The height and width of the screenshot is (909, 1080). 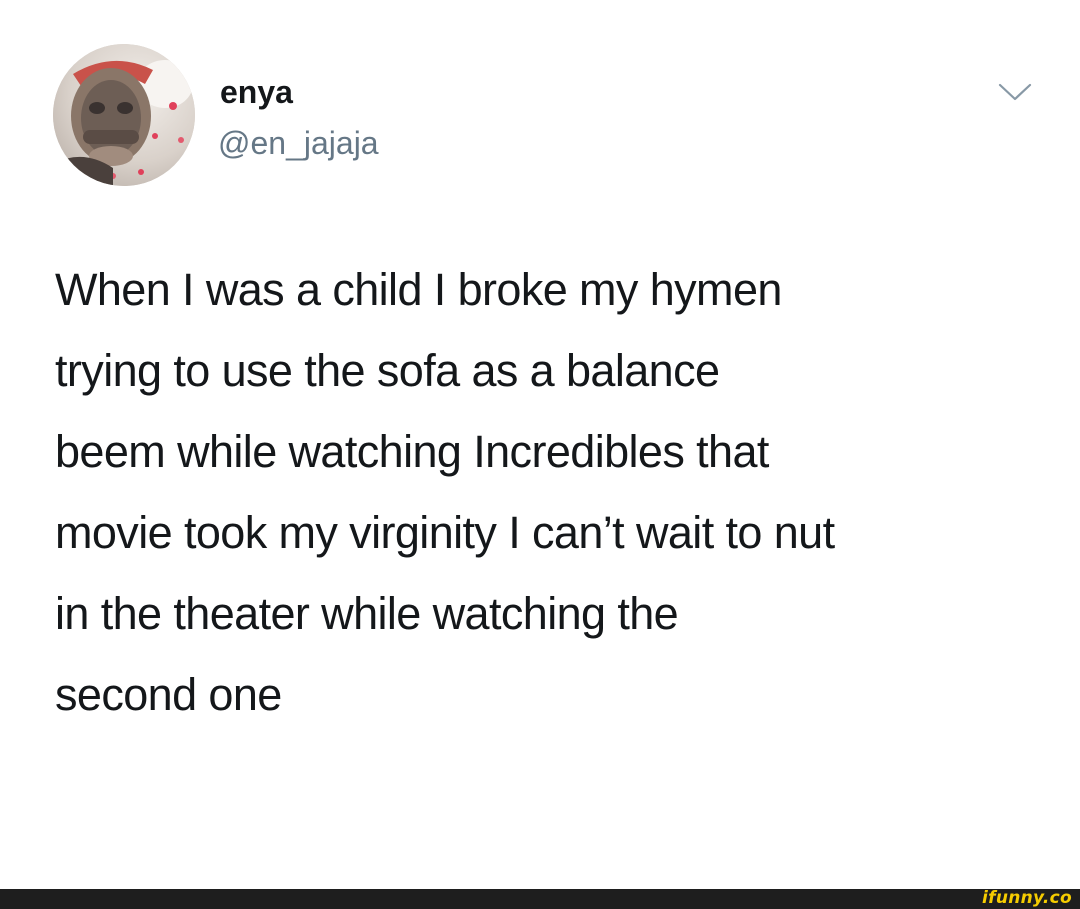 What do you see at coordinates (412, 451) in the screenshot?
I see `tweet-text-line: beem while watching Incredibles that` at bounding box center [412, 451].